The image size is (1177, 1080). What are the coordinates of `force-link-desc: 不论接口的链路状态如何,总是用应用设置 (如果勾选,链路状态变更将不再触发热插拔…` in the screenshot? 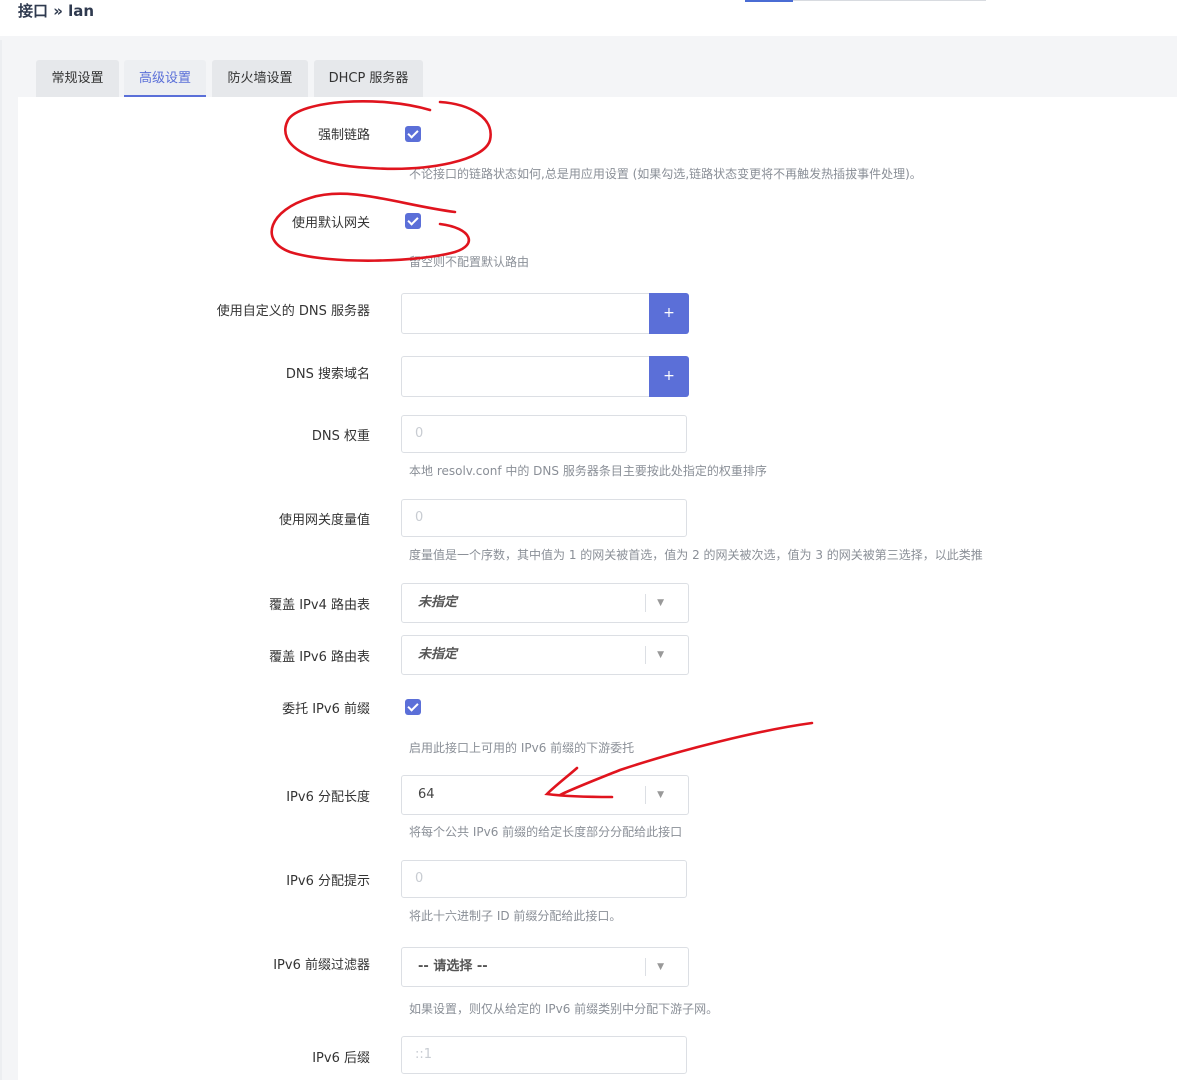 It's located at (665, 174).